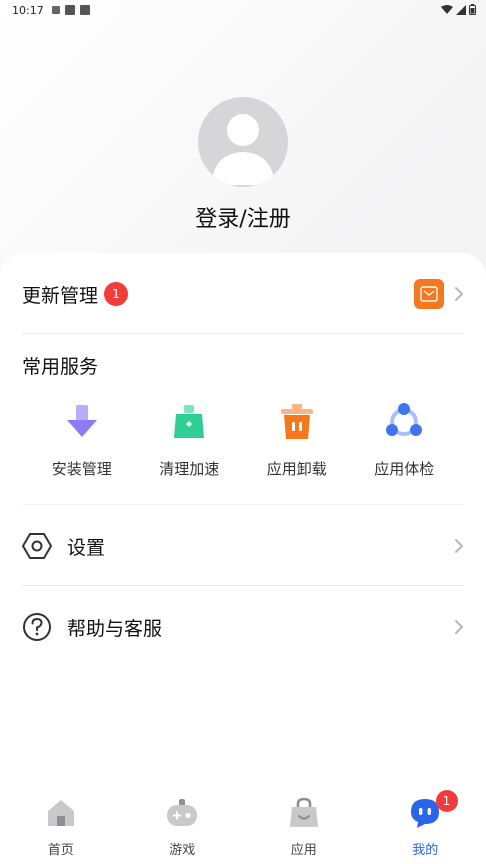  What do you see at coordinates (115, 628) in the screenshot?
I see `help-support-label: 帮助与客服` at bounding box center [115, 628].